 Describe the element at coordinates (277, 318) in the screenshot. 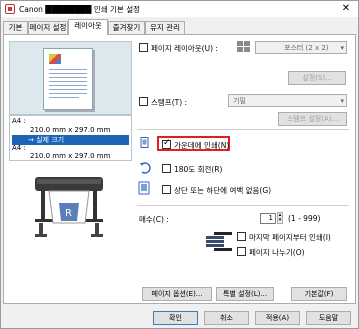

I see `apply-button: 적용(A)` at that location.